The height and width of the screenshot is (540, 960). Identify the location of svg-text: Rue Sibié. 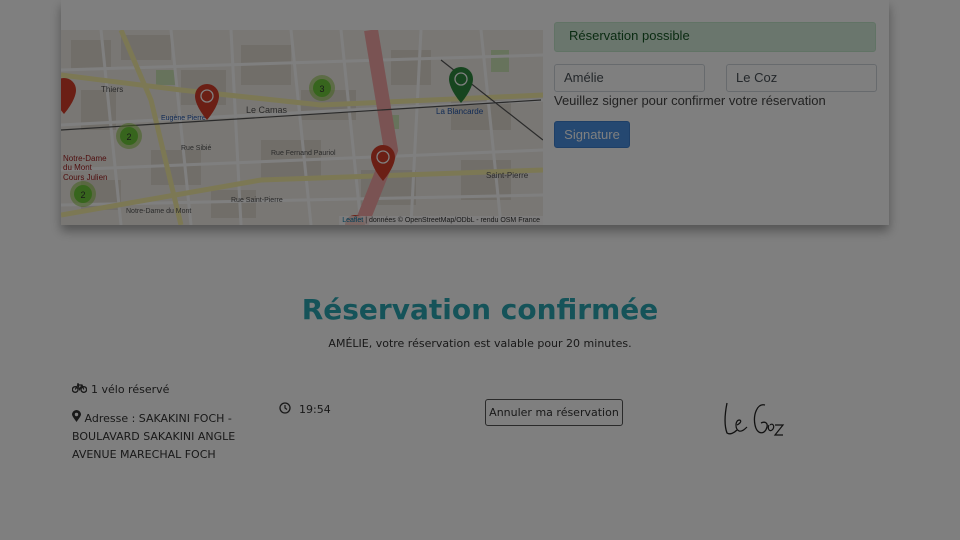
(196, 148).